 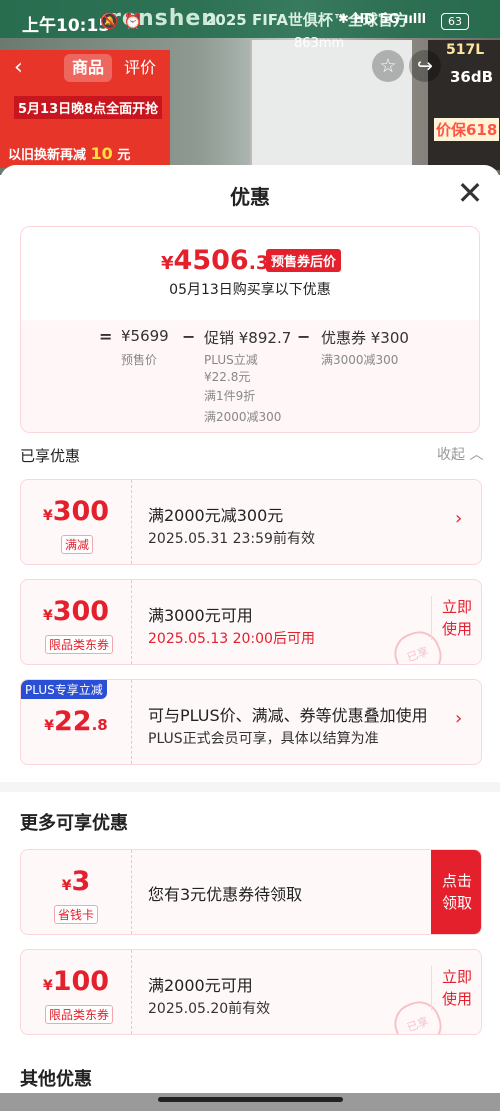 I want to click on promo-date-text: 5月13日晚8点全面开抢, so click(x=88, y=107).